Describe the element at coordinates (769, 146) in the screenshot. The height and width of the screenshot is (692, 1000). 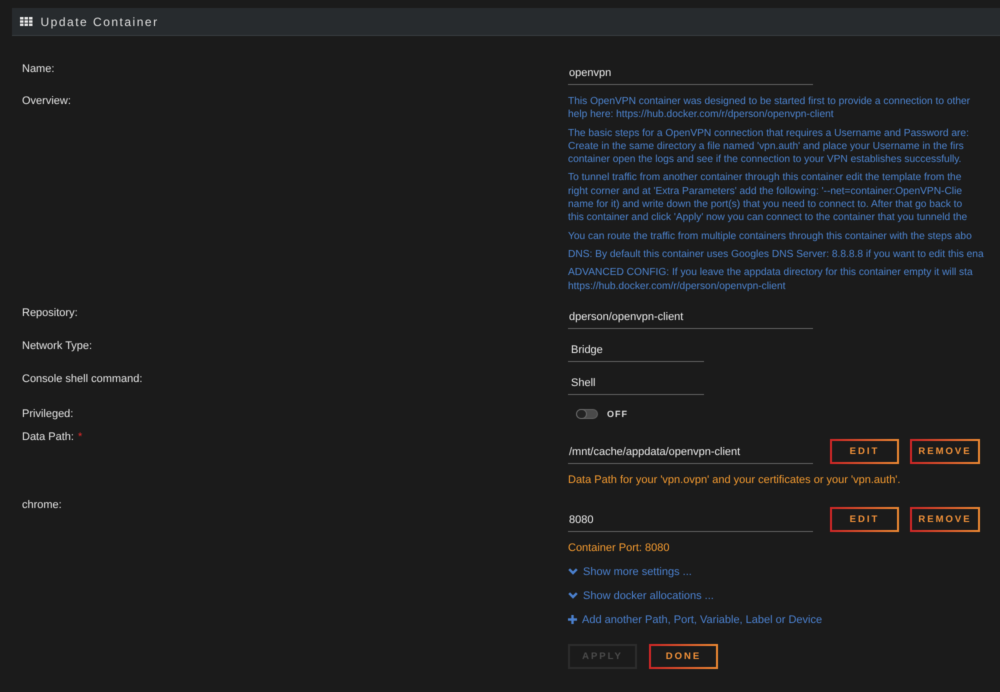
I see `overview-paragraph: The basic steps for a OpenVPN connection that requires a Username and Password are: Create in the same directory a file named 'vpn.auth' and place your Username in the firs container open the logs and see if the connection to your VPN establishes successfully.` at that location.